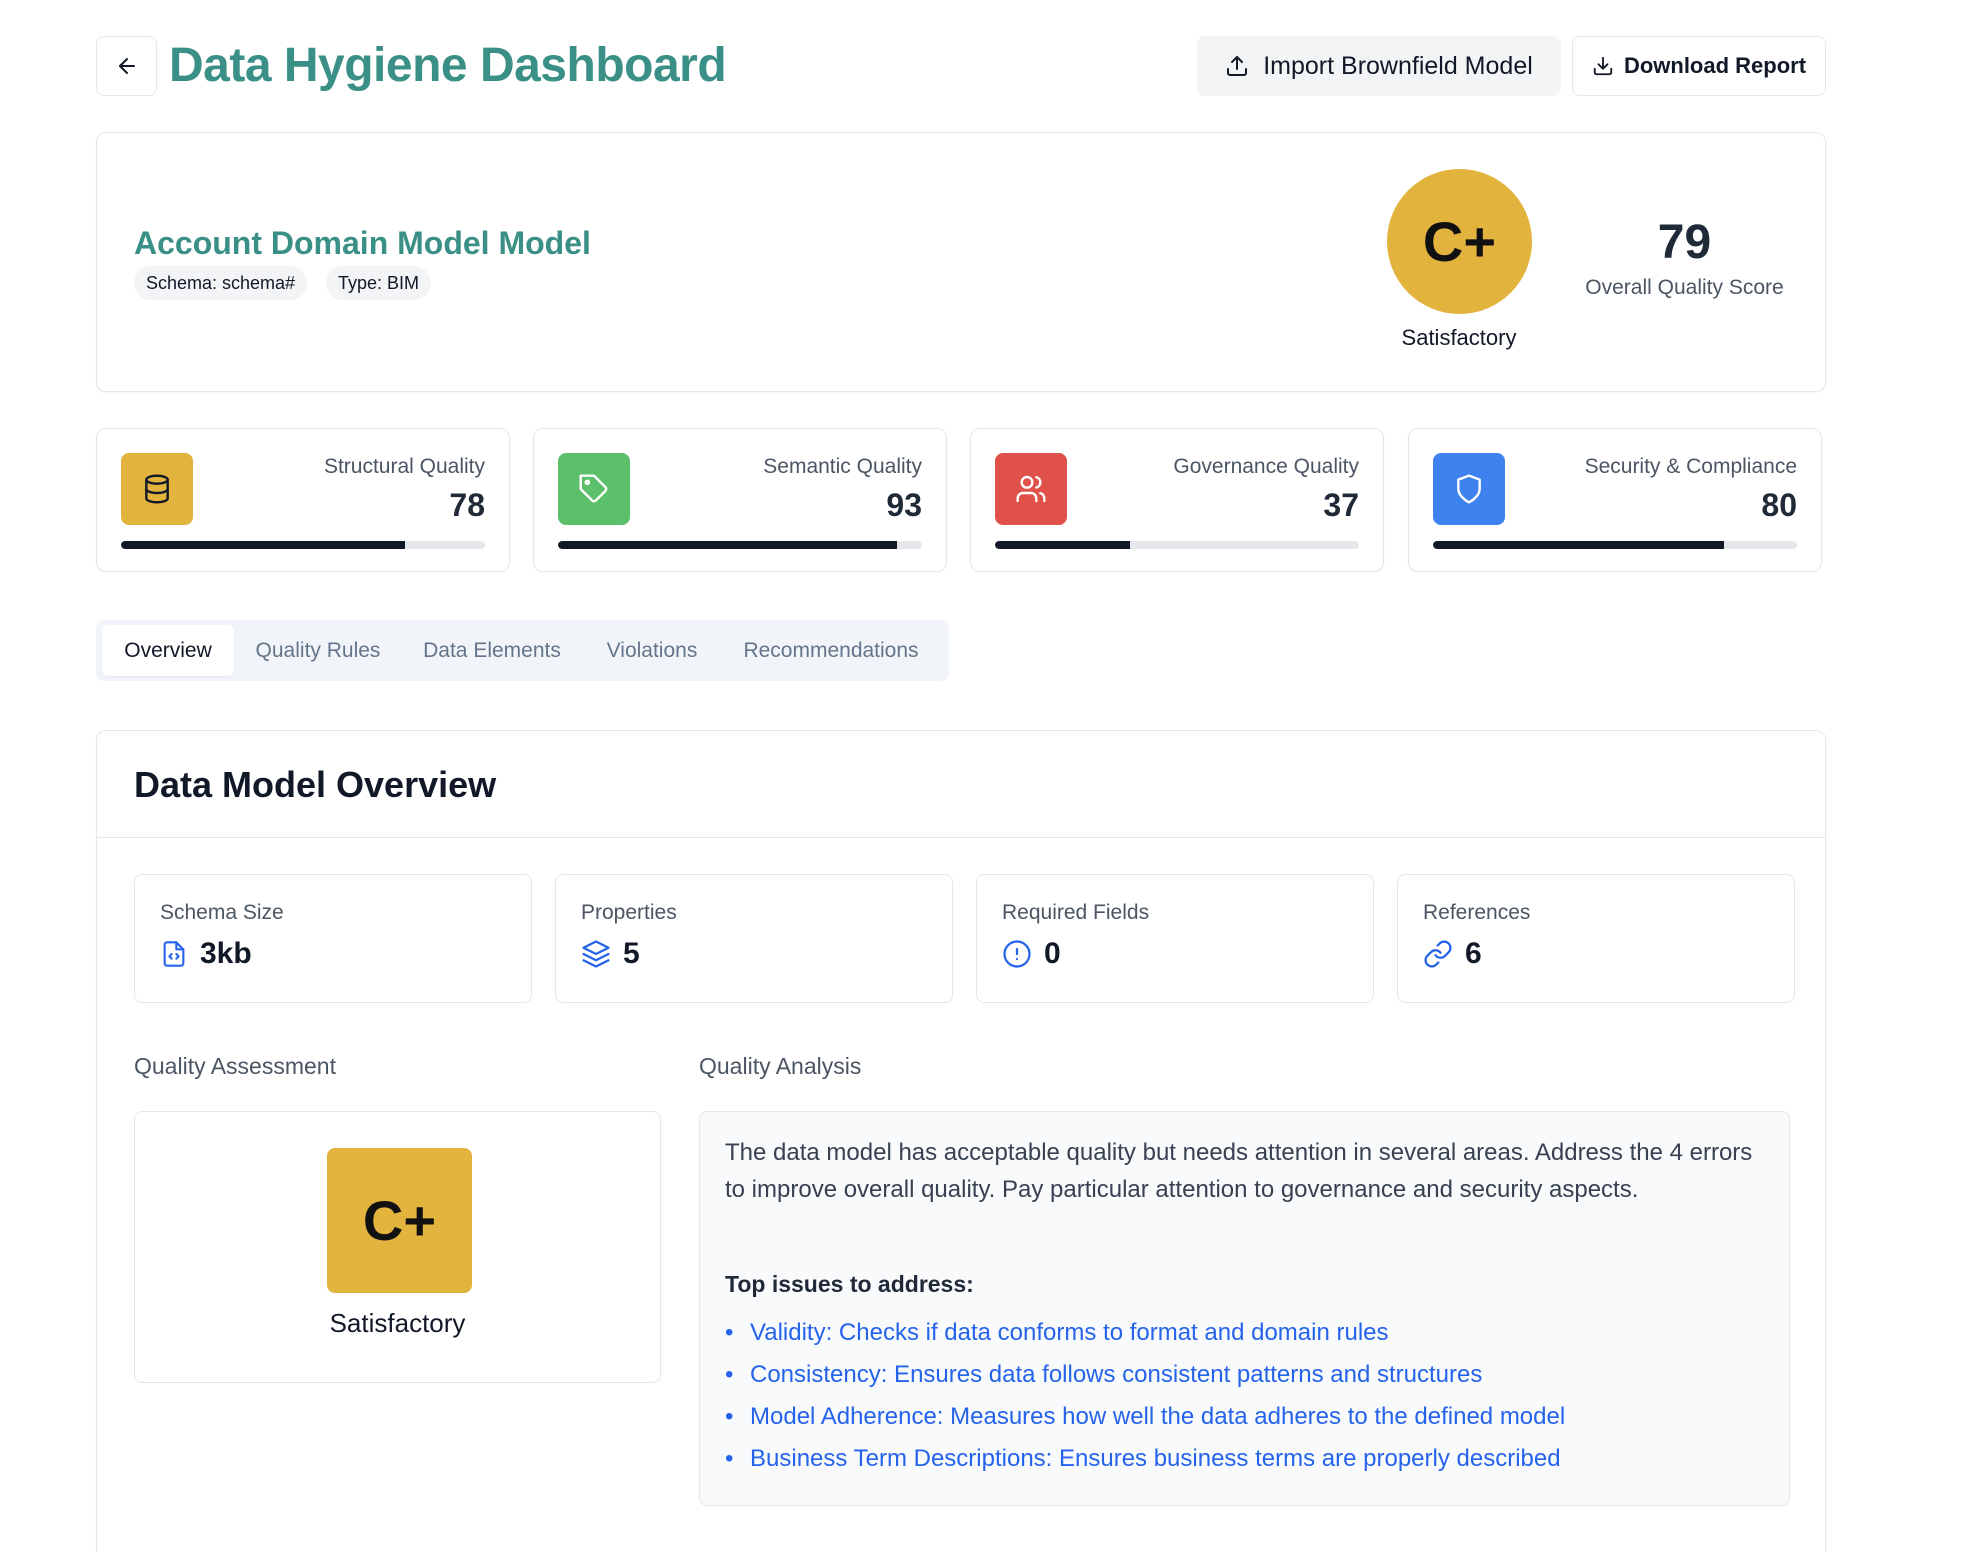 This screenshot has width=1962, height=1552. I want to click on grade-badge: C+, so click(1459, 241).